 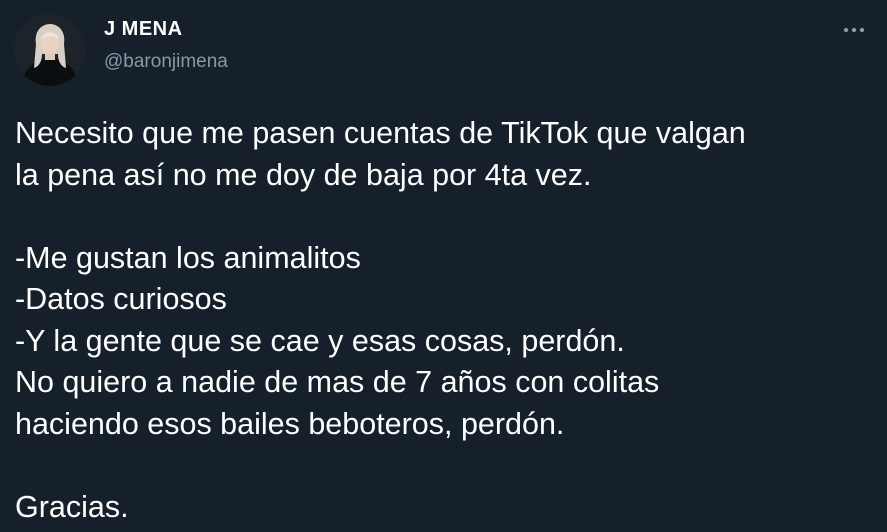 What do you see at coordinates (166, 62) in the screenshot?
I see `author-handle: @baronjimena` at bounding box center [166, 62].